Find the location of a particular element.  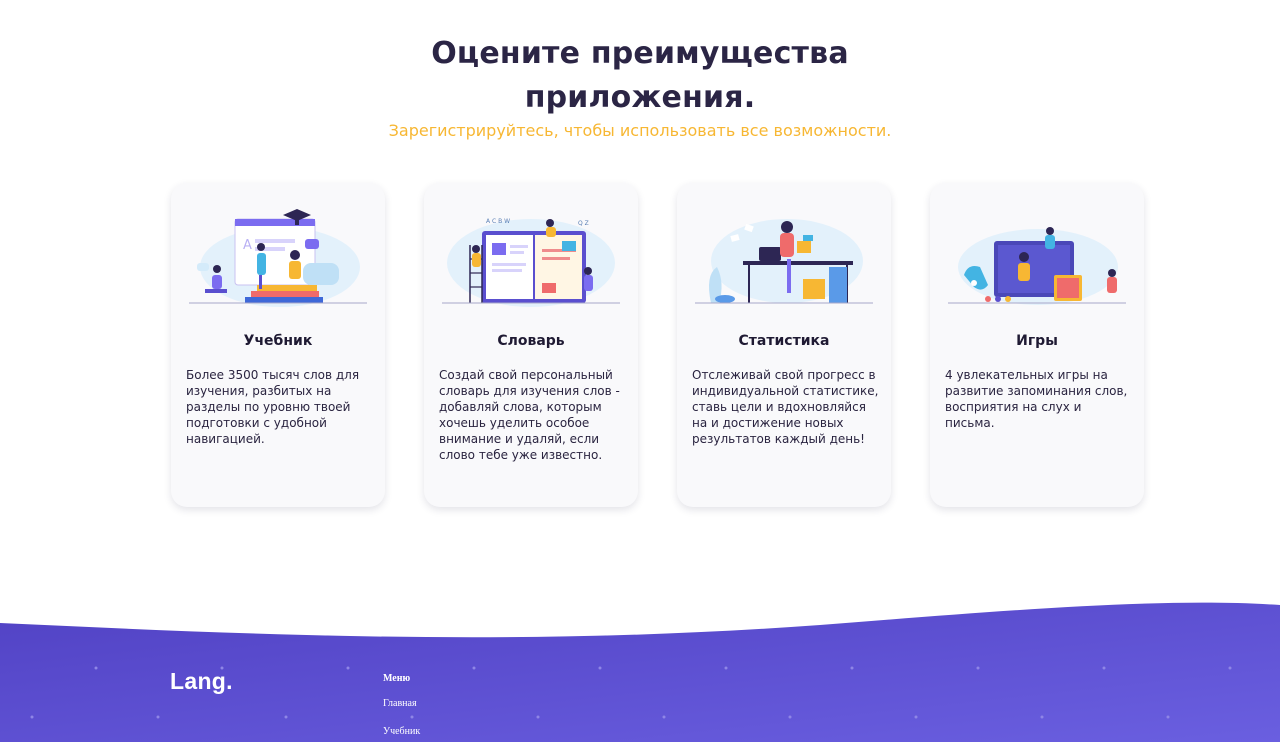

feature-title-textbook: Учебник is located at coordinates (278, 341).